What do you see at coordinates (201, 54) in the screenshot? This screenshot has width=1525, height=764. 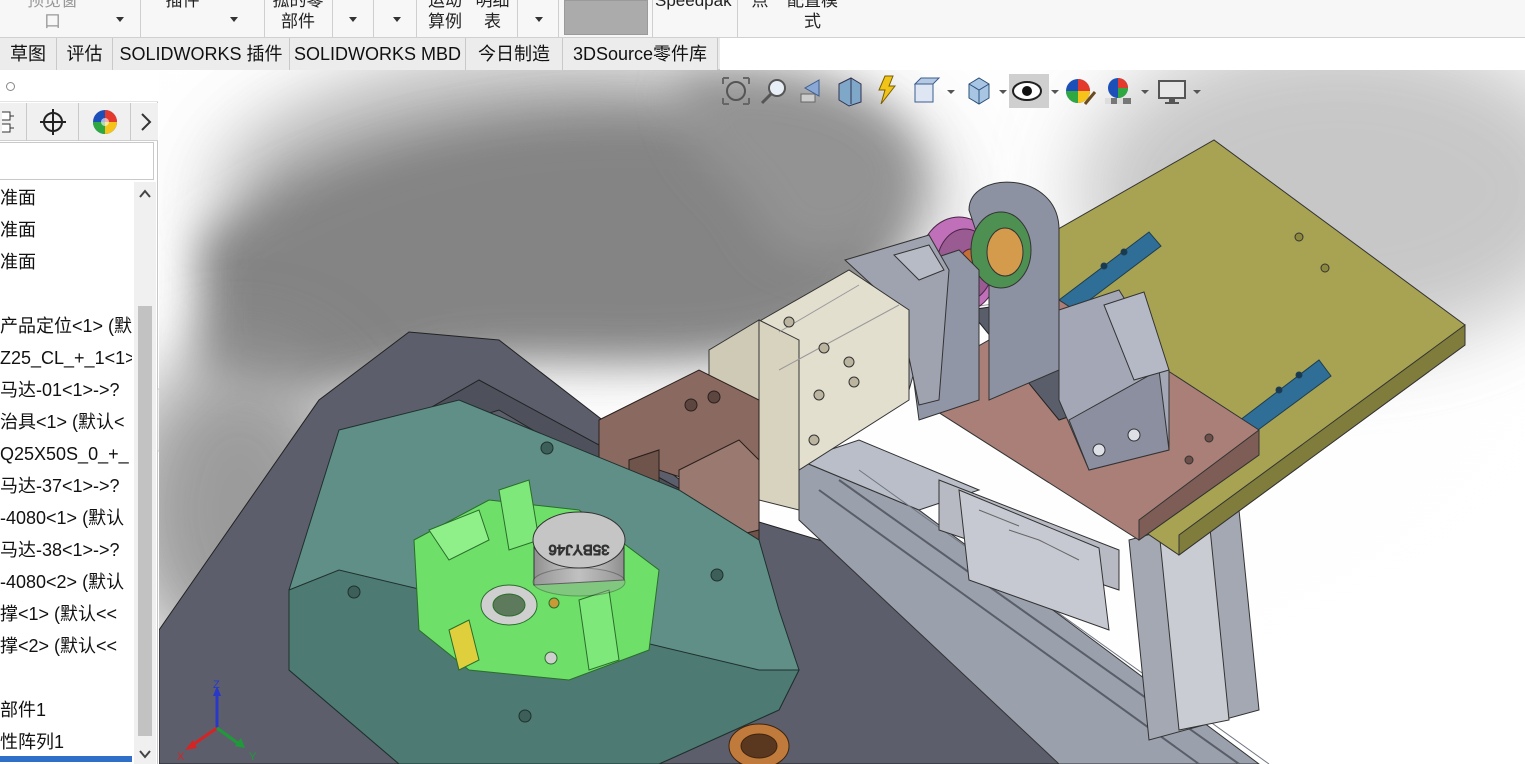 I see `tab-solidworks-addins: SOLIDWORKS 插件` at bounding box center [201, 54].